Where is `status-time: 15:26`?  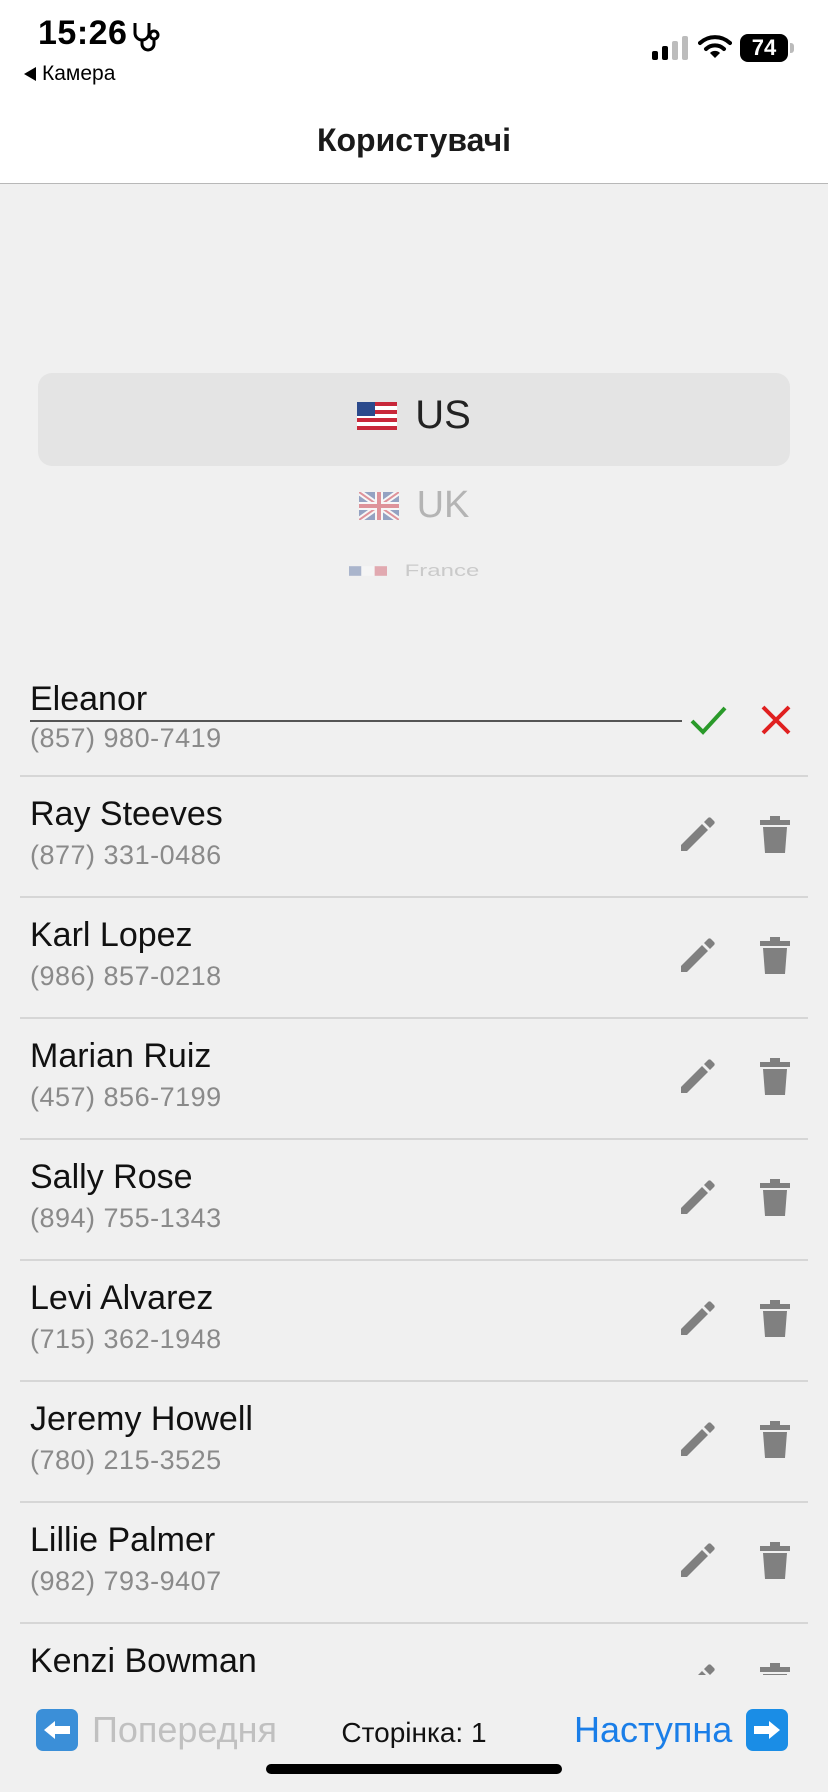
status-time: 15:26 is located at coordinates (83, 33).